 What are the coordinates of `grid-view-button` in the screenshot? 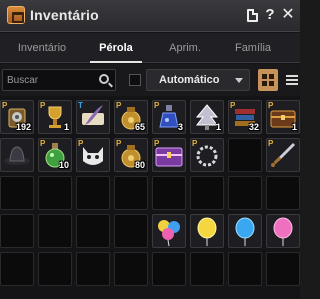 It's located at (268, 80).